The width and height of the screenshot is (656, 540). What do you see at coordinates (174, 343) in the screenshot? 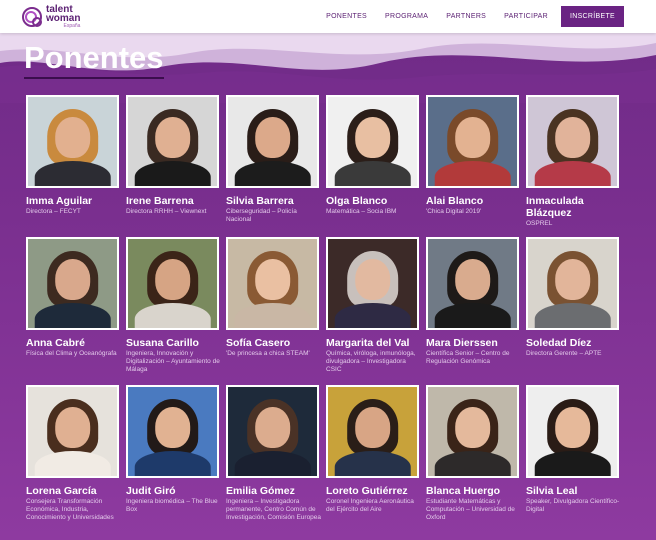
I see `speaker-name: Susana Carillo` at bounding box center [174, 343].